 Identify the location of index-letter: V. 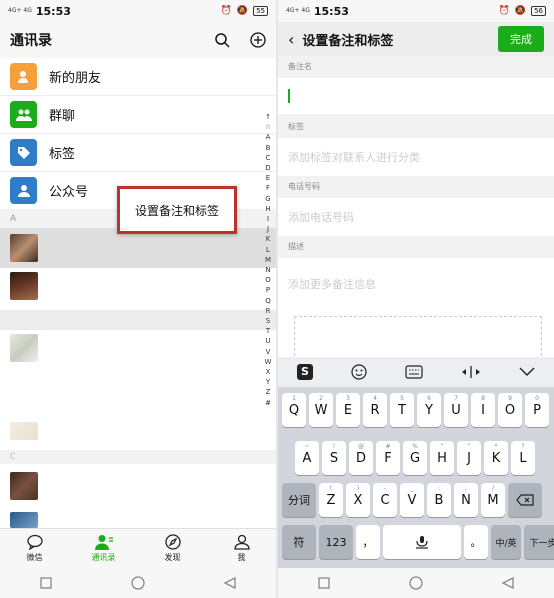
(268, 352).